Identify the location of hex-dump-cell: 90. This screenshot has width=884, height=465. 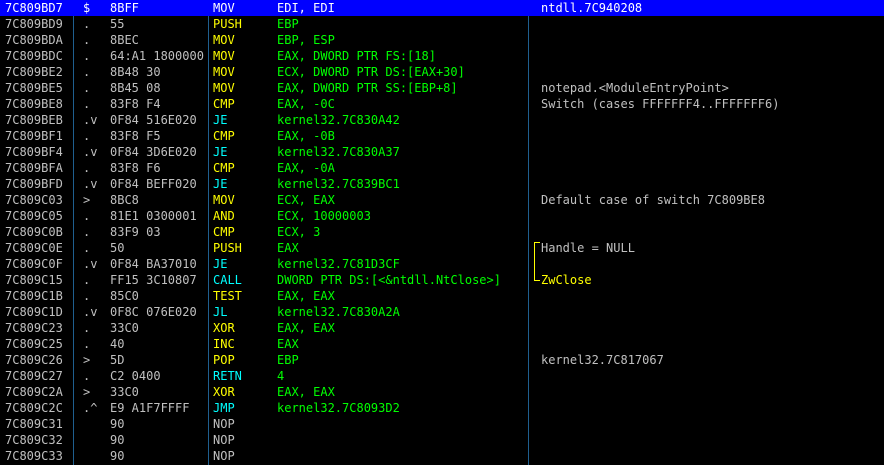
(117, 440).